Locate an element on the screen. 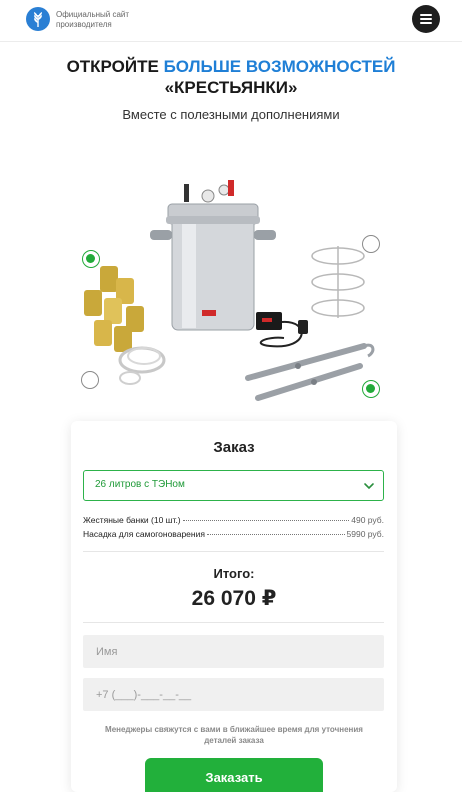  addon-radio-distiller-attachment is located at coordinates (371, 389).